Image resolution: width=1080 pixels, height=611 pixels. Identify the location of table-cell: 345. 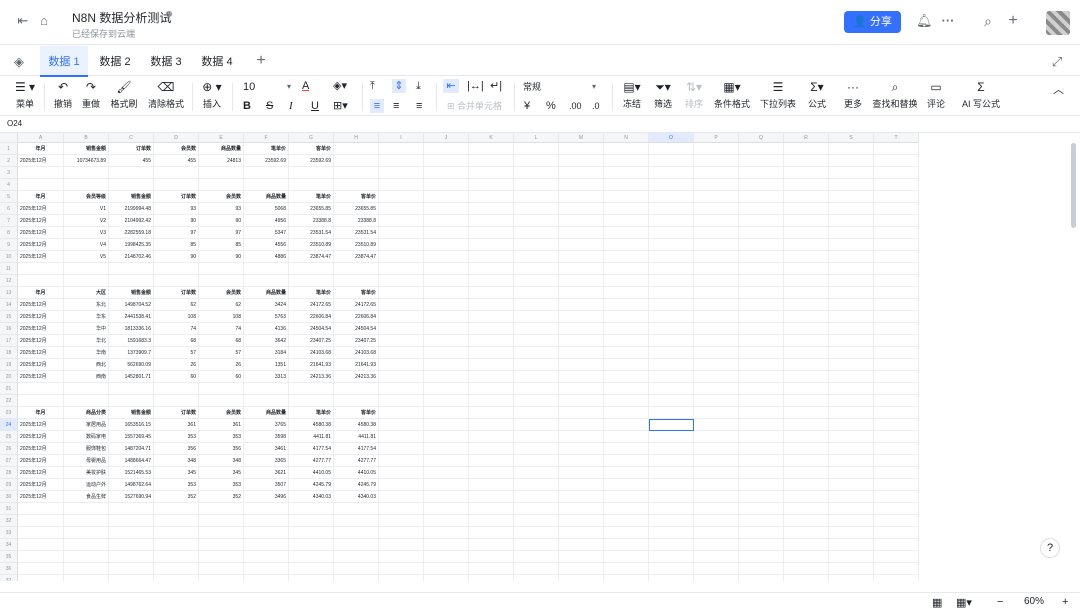
(221, 473).